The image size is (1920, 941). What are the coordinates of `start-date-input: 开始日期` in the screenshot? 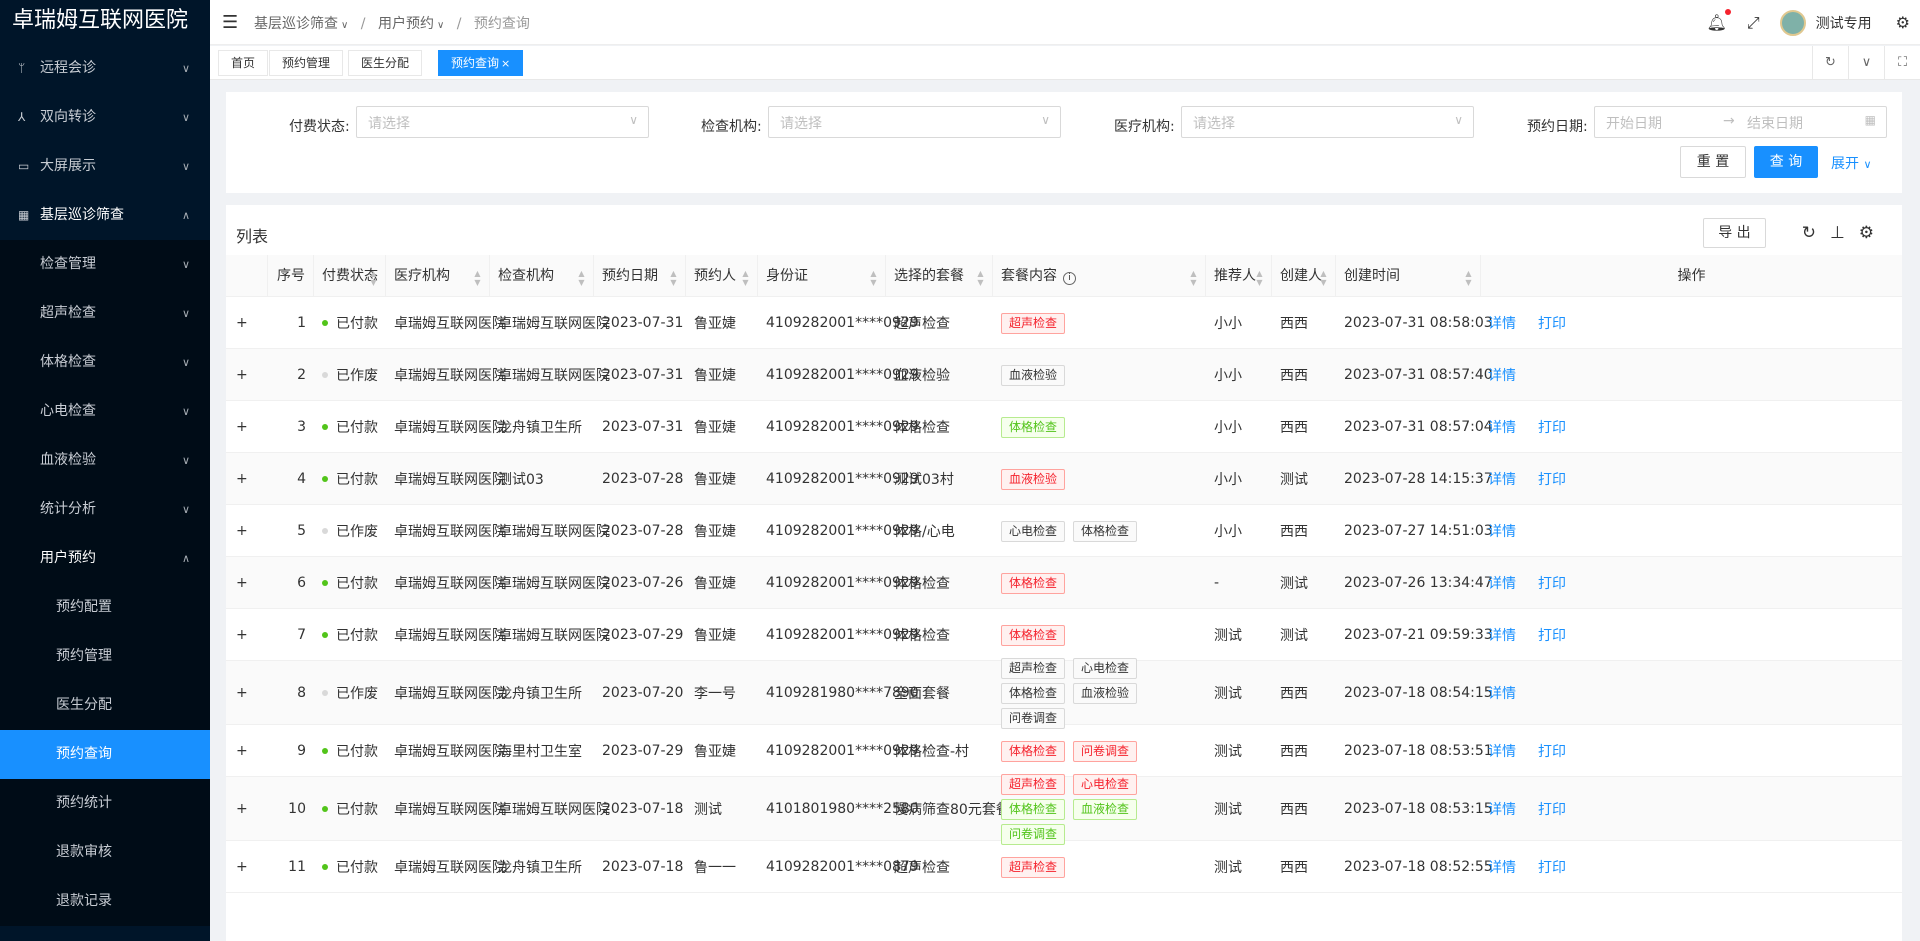 It's located at (1634, 123).